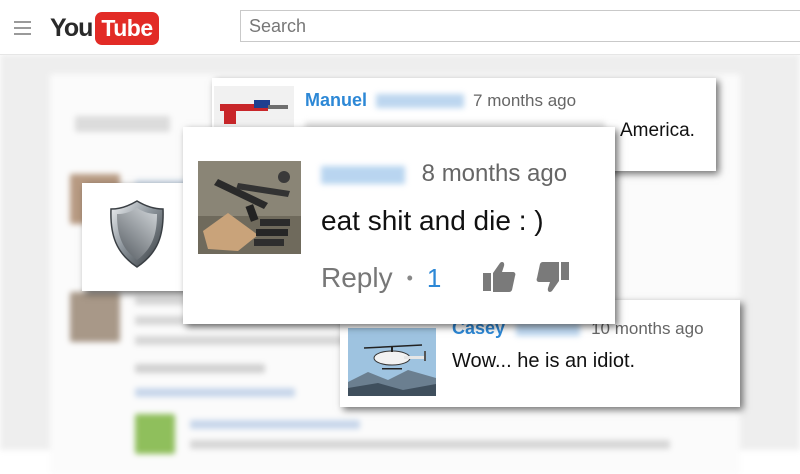 This screenshot has height=474, width=800. I want to click on comment-text: America., so click(657, 130).